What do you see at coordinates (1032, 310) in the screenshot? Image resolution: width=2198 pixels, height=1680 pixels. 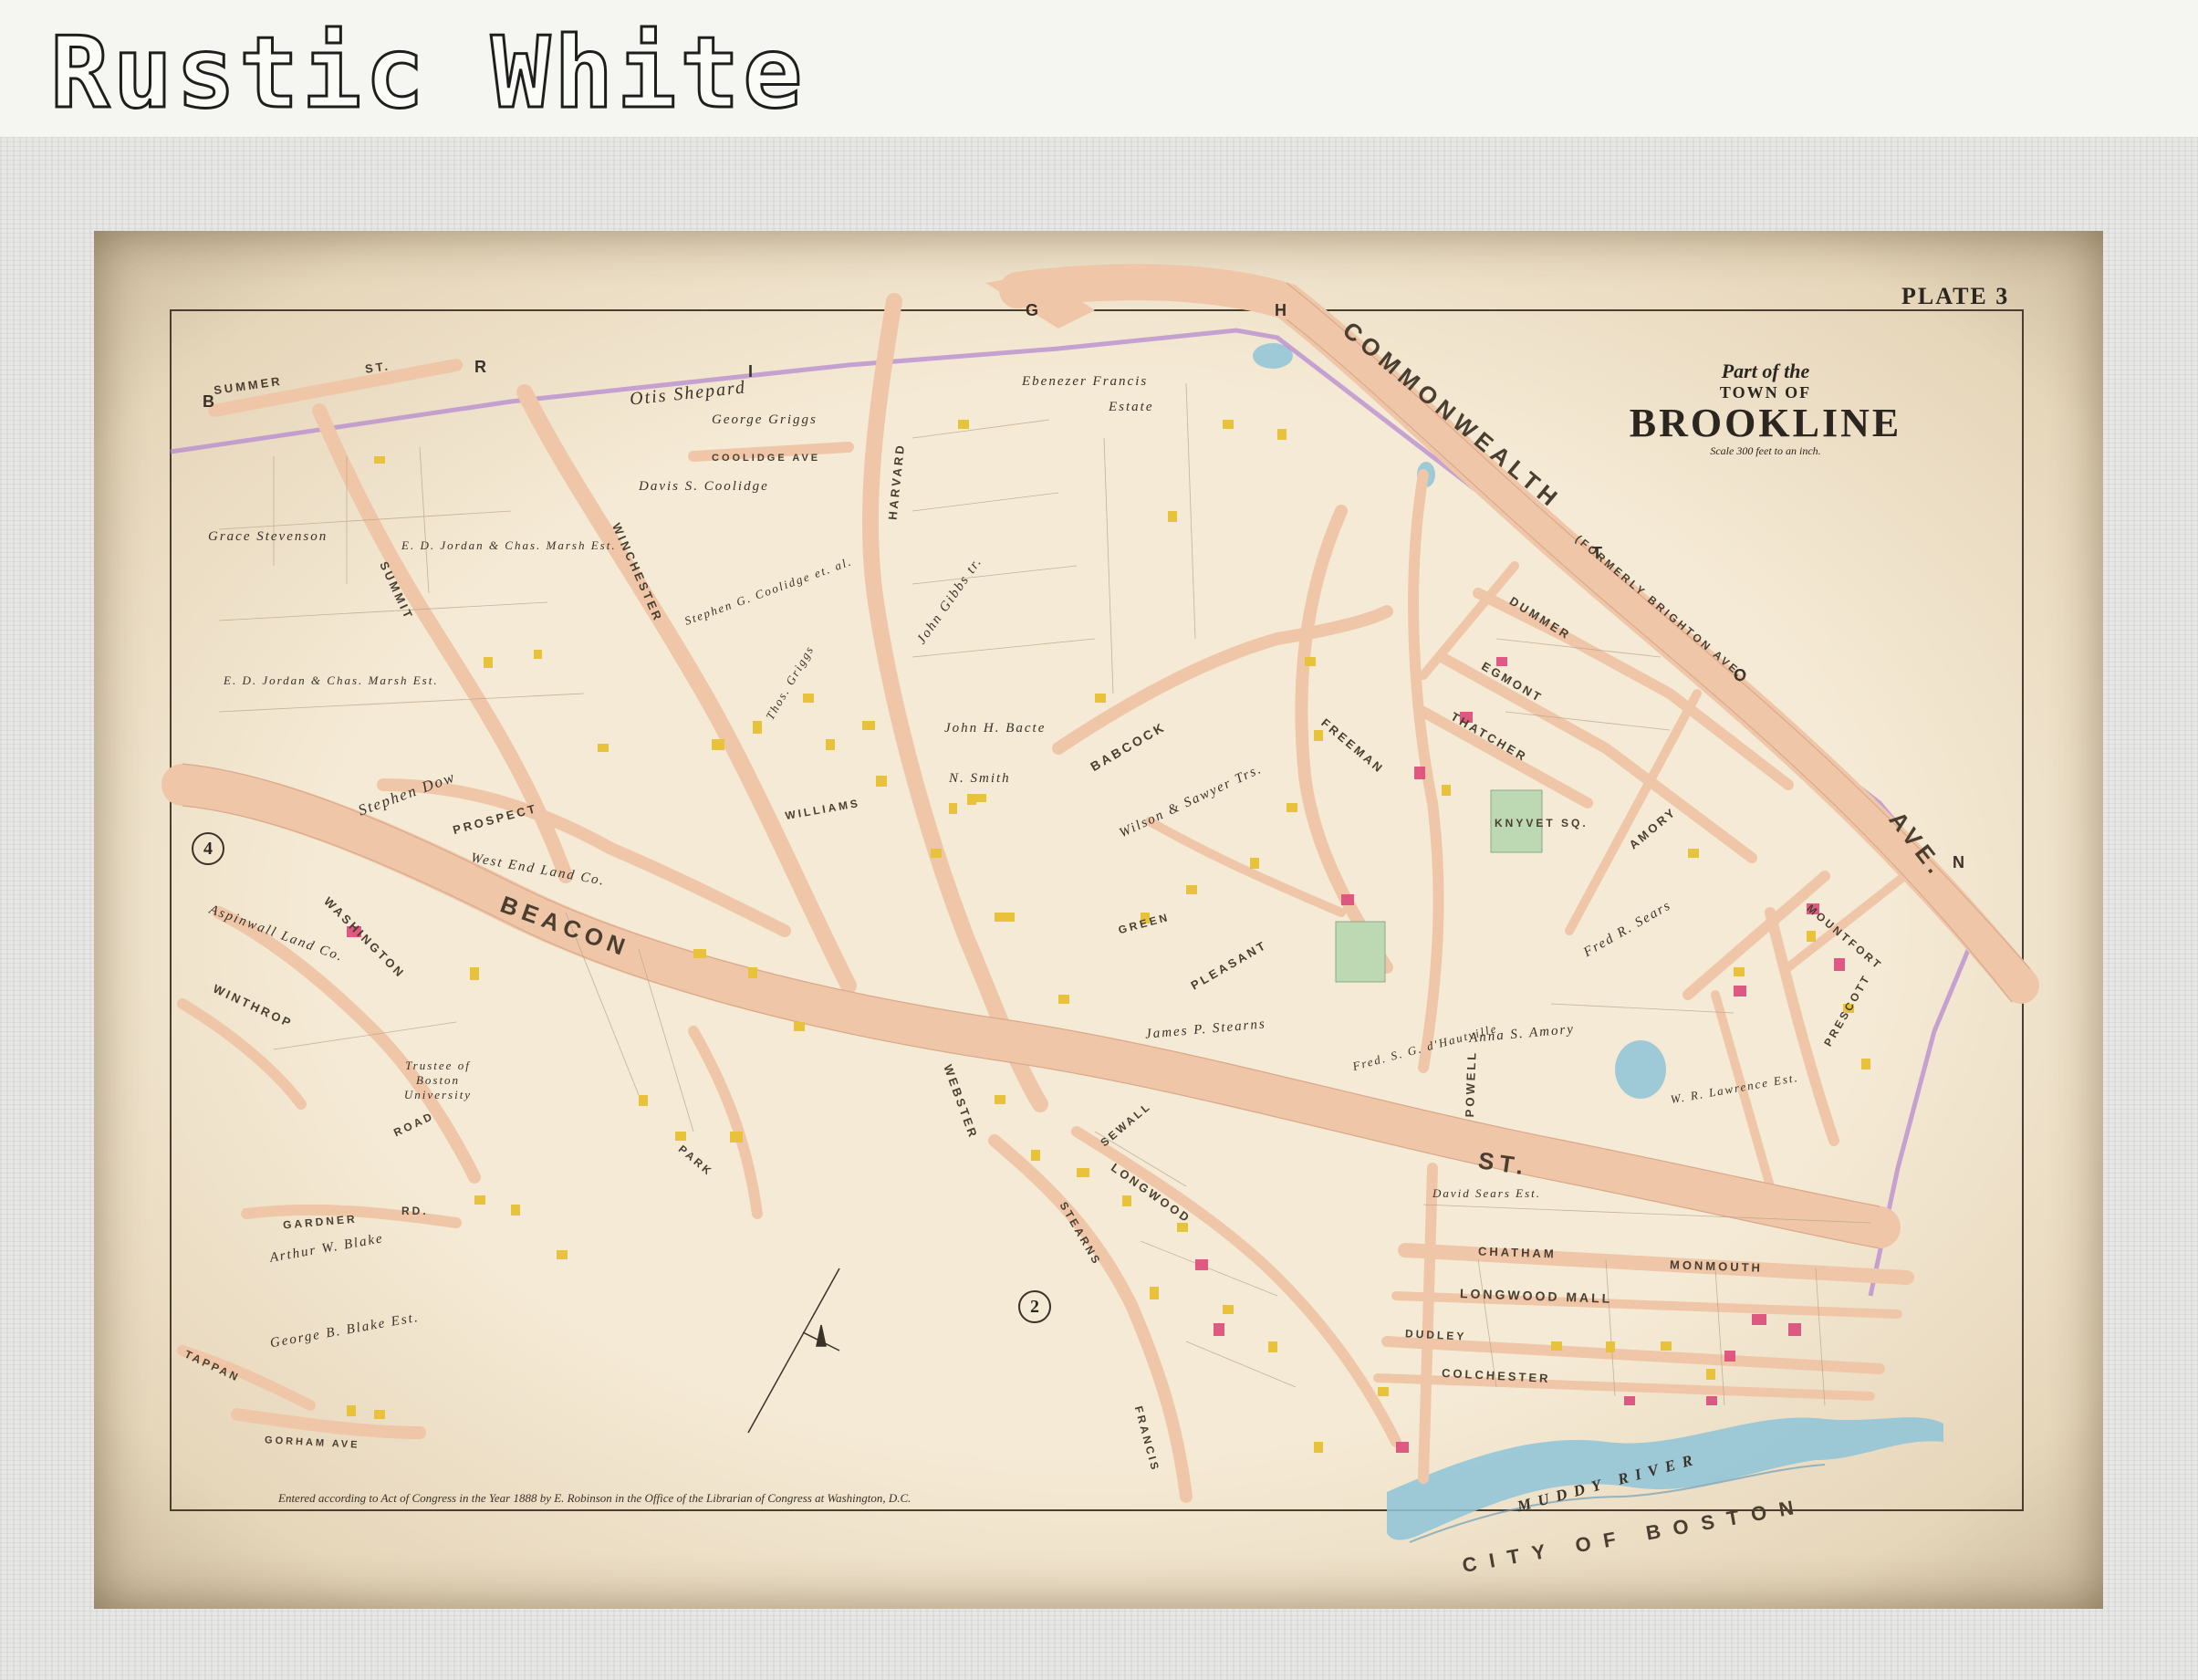 I see `grid-letter-g: G` at bounding box center [1032, 310].